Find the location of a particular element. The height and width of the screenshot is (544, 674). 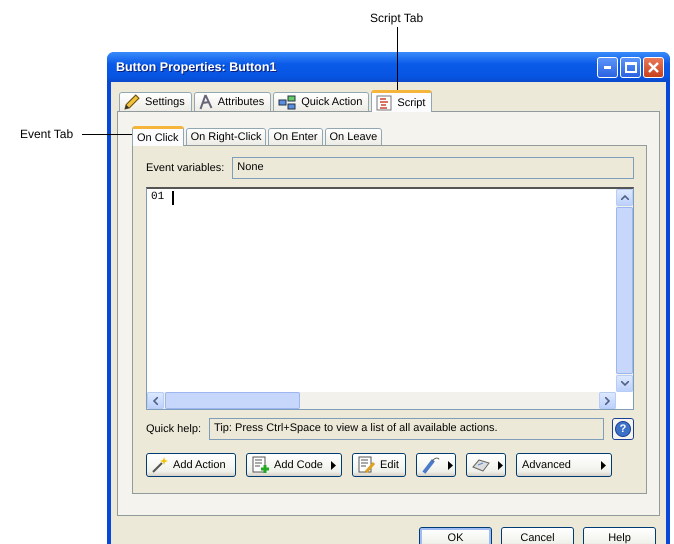

tab: Attributes is located at coordinates (233, 101).